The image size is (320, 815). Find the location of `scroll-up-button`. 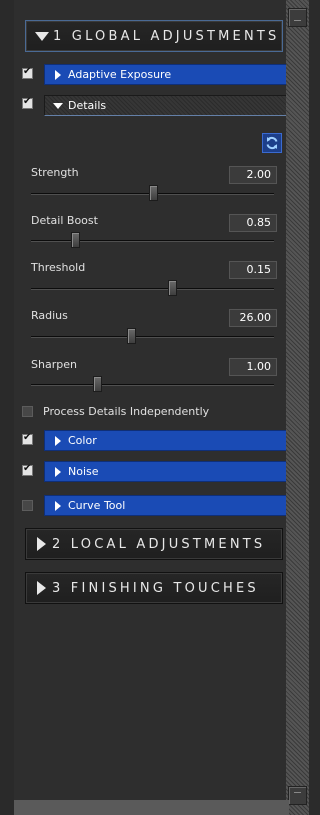

scroll-up-button is located at coordinates (297, 17).